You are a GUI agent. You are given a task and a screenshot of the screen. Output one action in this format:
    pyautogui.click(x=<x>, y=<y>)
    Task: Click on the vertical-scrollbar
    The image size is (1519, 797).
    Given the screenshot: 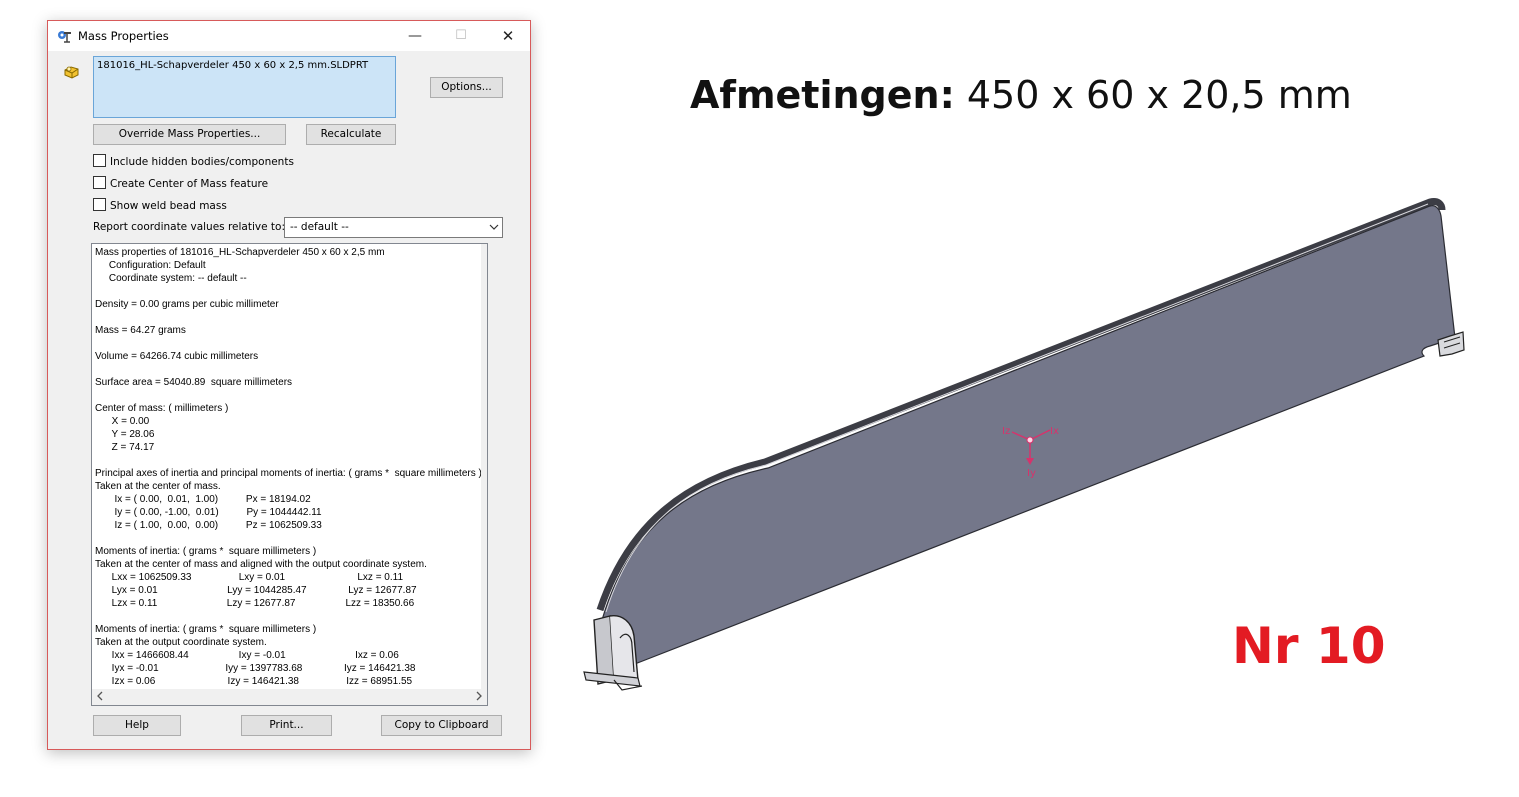 What is the action you would take?
    pyautogui.click(x=484, y=466)
    